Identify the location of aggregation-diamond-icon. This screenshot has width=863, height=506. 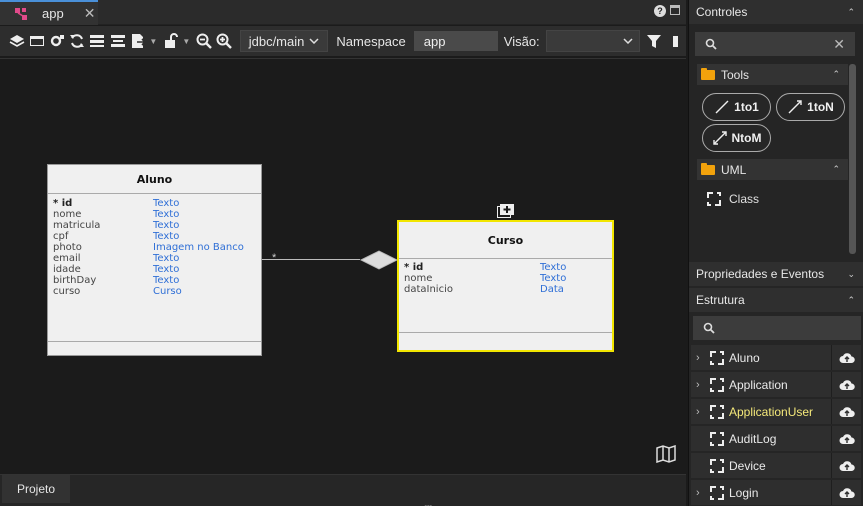
(379, 260).